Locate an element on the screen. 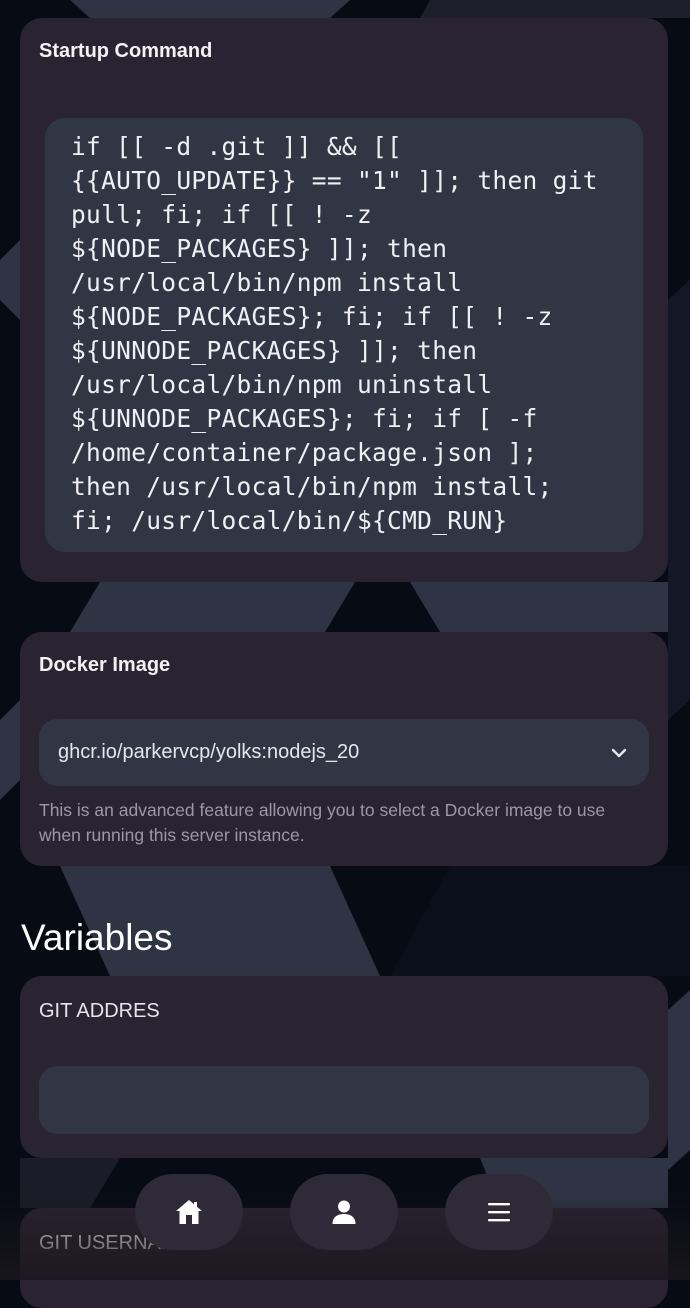 The image size is (690, 1308). menu-icon is located at coordinates (499, 1212).